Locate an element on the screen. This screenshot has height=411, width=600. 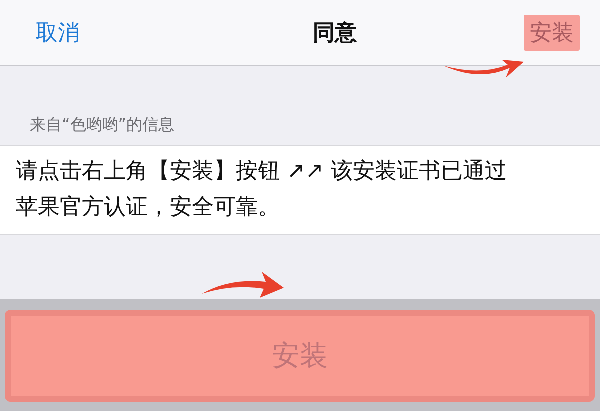
message-text: 请点击右上角【安装】按钮 ↗↗ 该安装证书已通过苹果官方认证，安全可靠。 is located at coordinates (262, 190).